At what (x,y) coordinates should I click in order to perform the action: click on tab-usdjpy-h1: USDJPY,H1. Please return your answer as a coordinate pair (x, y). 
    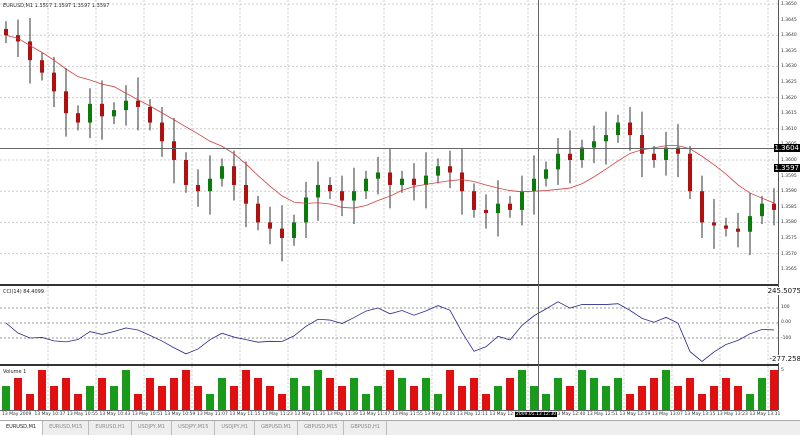
    Looking at the image, I should click on (235, 428).